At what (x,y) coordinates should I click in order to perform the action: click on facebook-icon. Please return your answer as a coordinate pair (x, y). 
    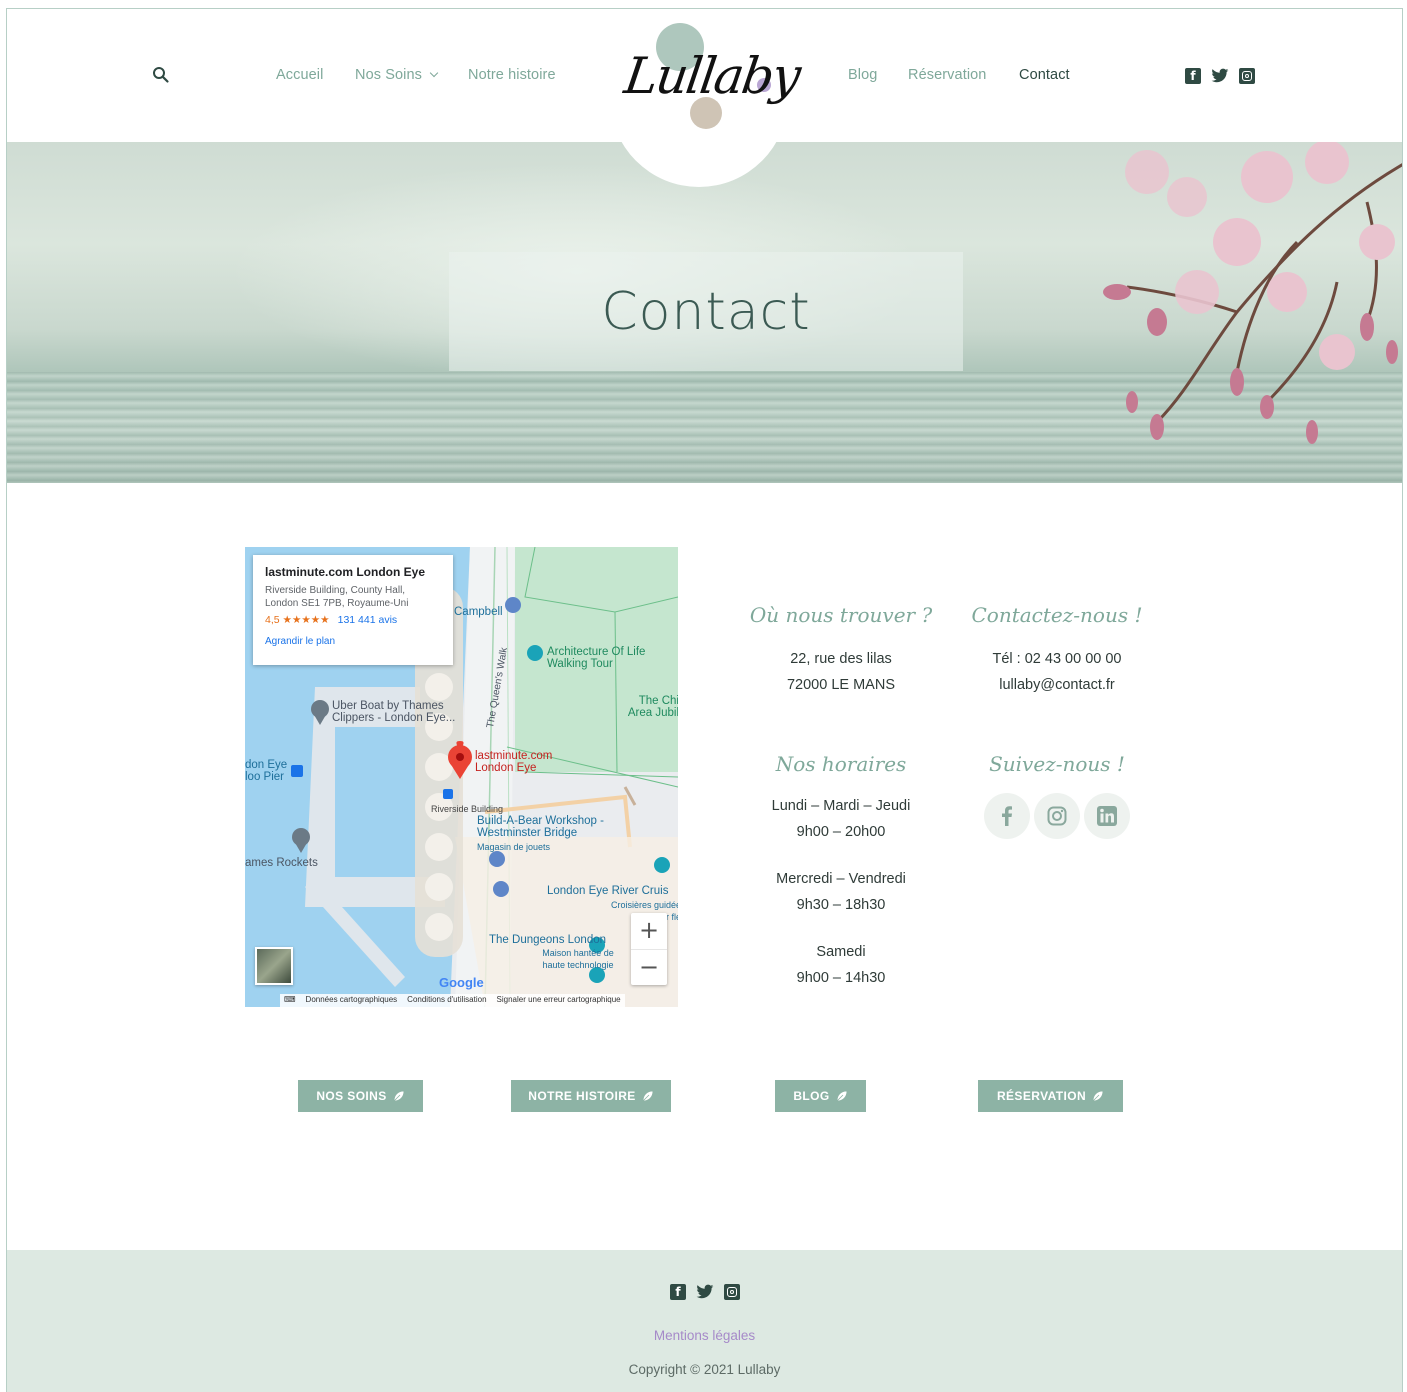
    Looking at the image, I should click on (1007, 816).